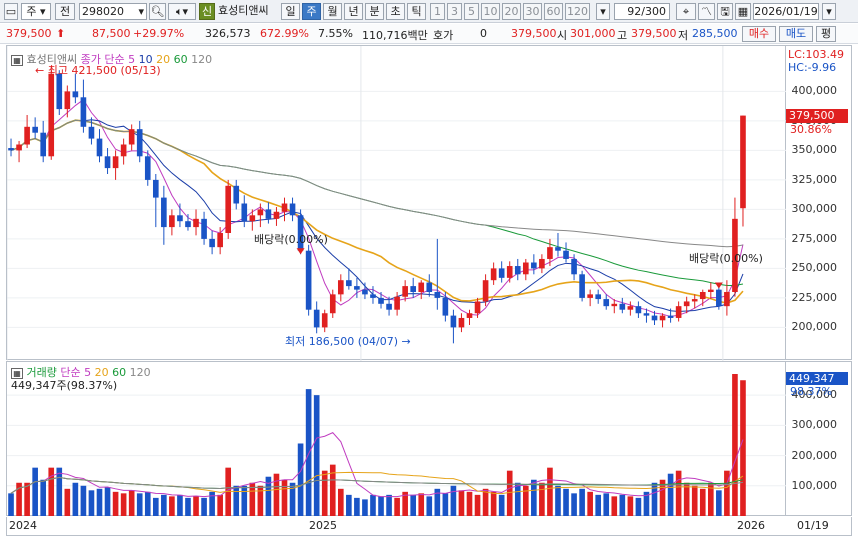 Image resolution: width=858 pixels, height=537 pixels. I want to click on ask-price: 379,500, so click(534, 33).